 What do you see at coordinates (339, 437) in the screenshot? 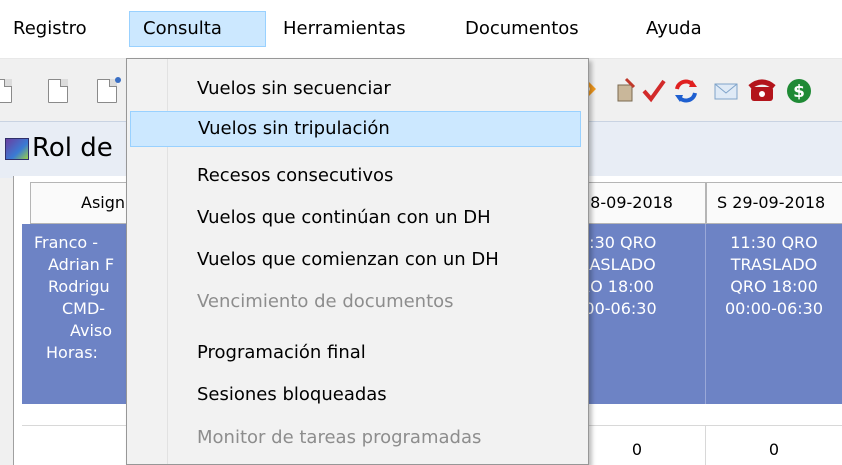
I see `menu-item-monitor-tareas: Monitor de tareas programadas` at bounding box center [339, 437].